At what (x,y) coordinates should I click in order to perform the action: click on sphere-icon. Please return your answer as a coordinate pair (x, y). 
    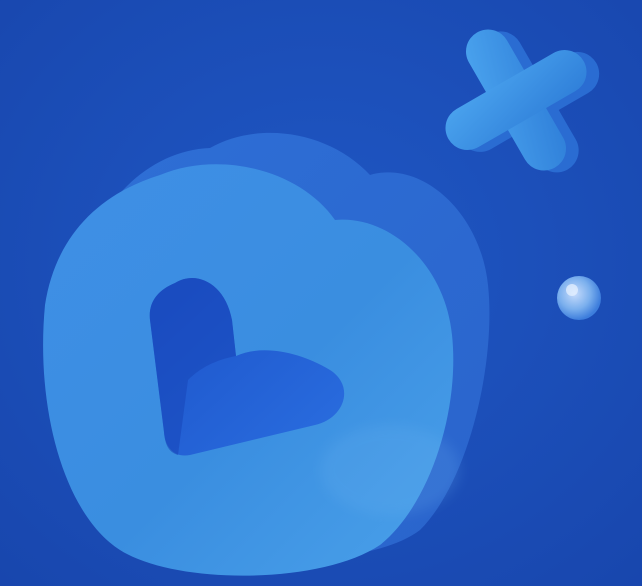
    Looking at the image, I should click on (579, 298).